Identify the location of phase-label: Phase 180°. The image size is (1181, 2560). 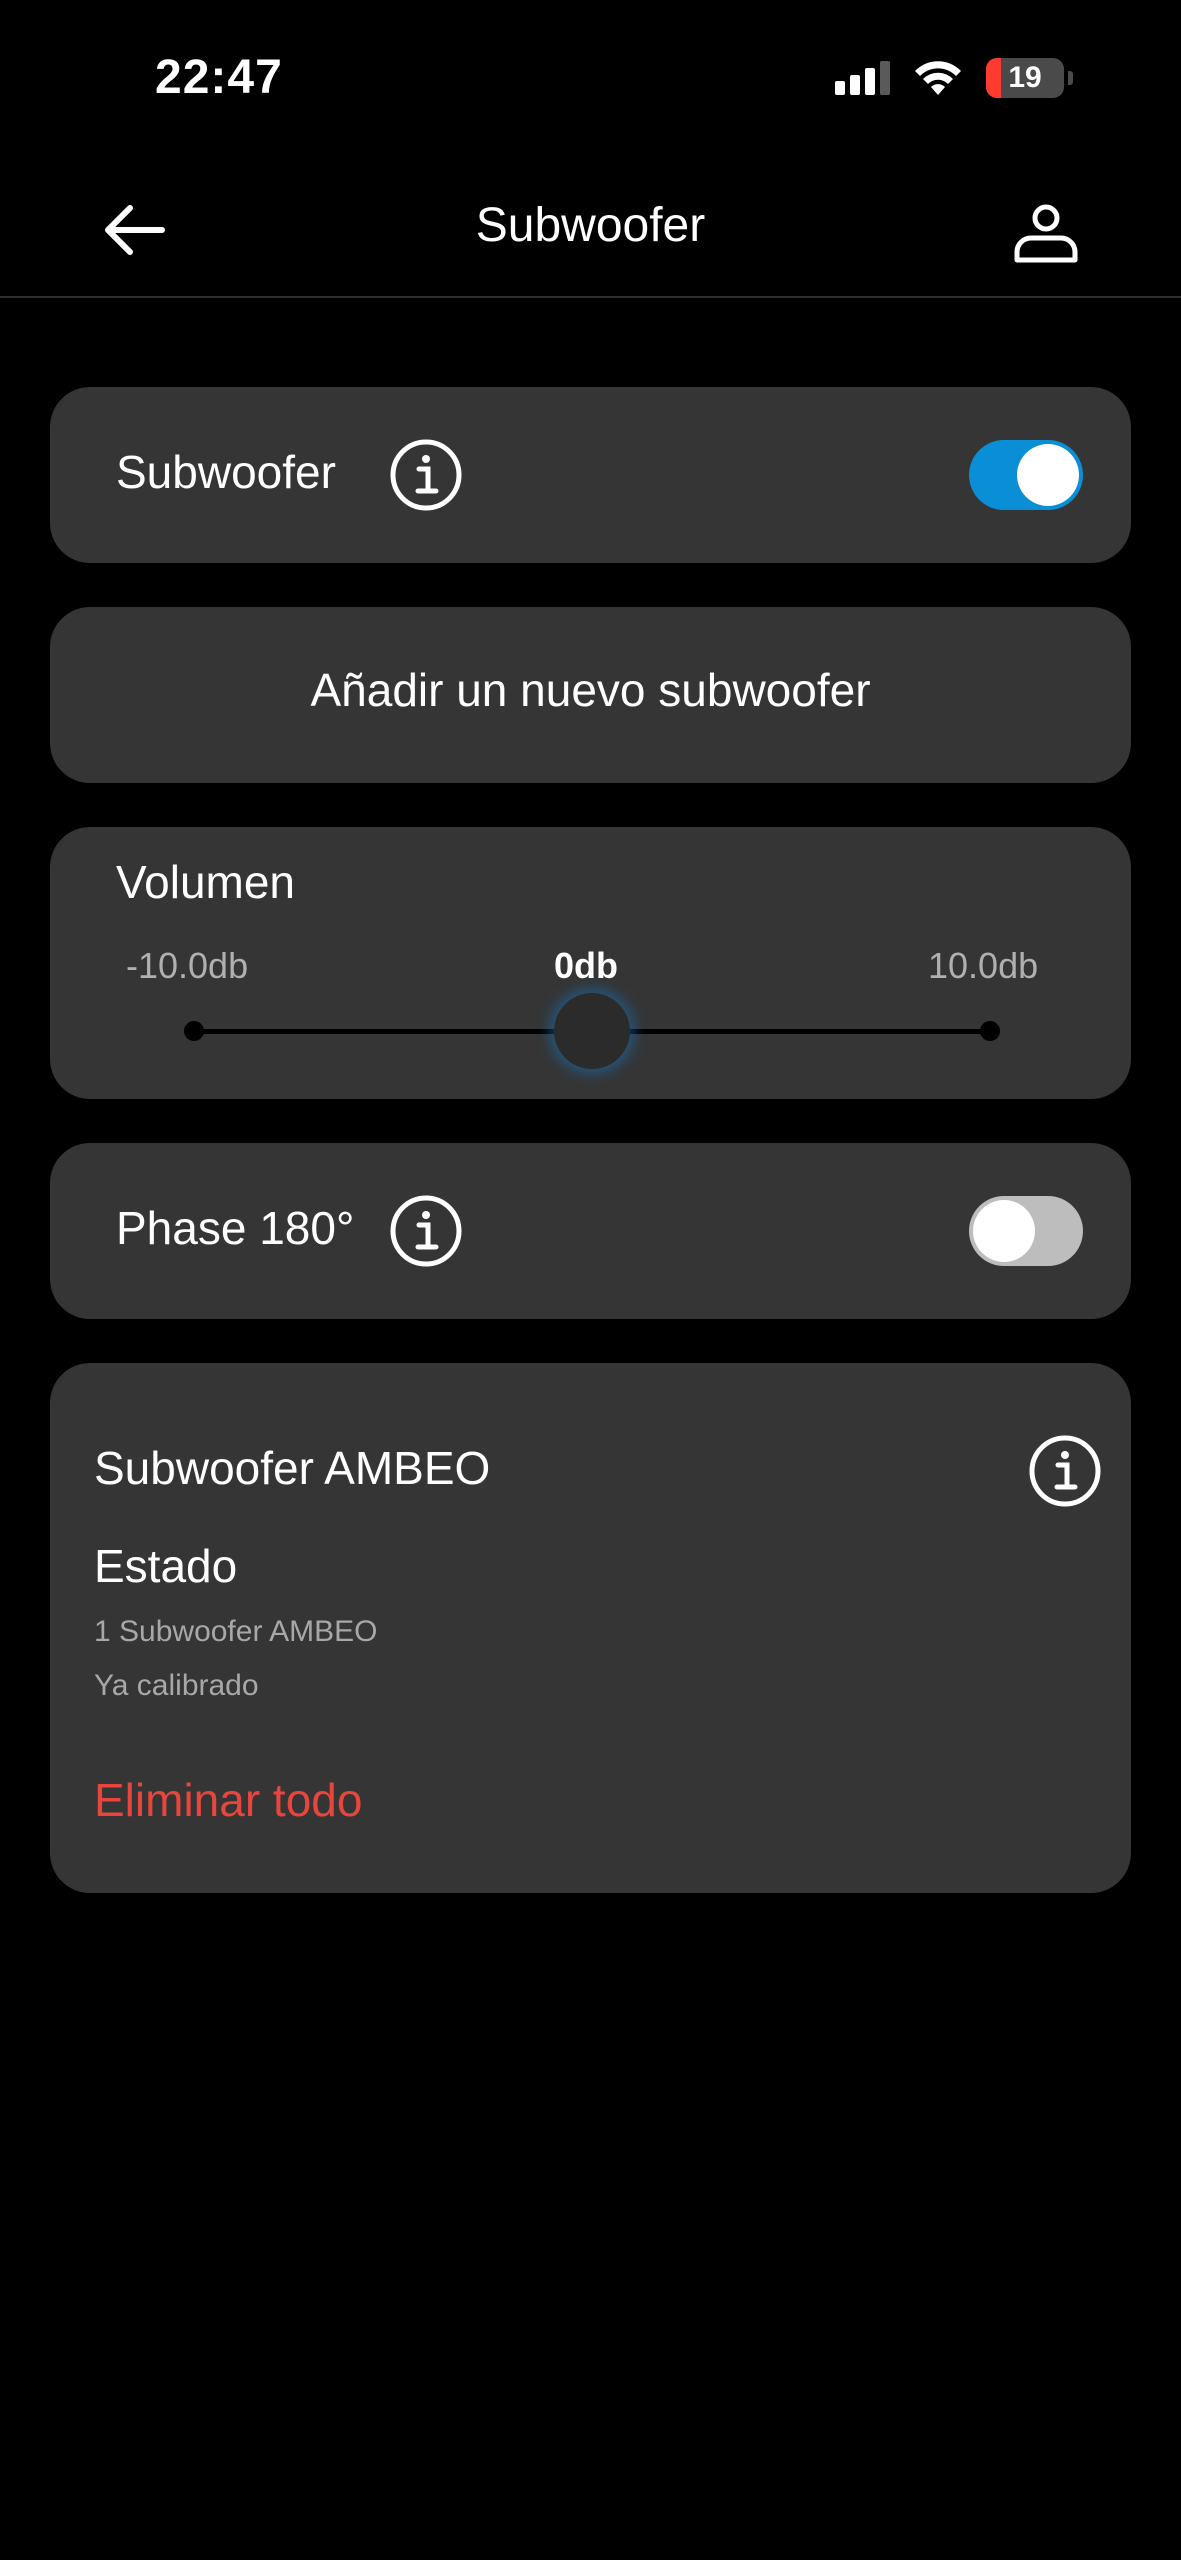
(235, 1228).